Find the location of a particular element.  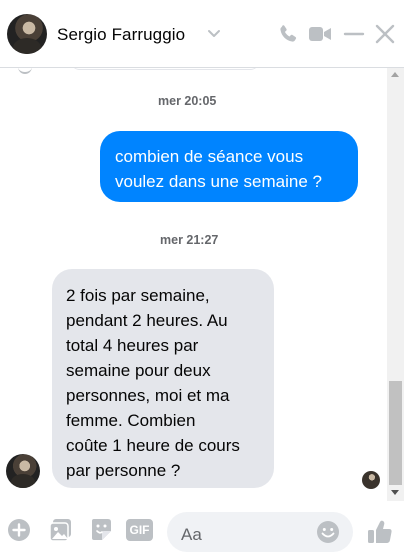

scroll-down-arrow-icon is located at coordinates (395, 492).